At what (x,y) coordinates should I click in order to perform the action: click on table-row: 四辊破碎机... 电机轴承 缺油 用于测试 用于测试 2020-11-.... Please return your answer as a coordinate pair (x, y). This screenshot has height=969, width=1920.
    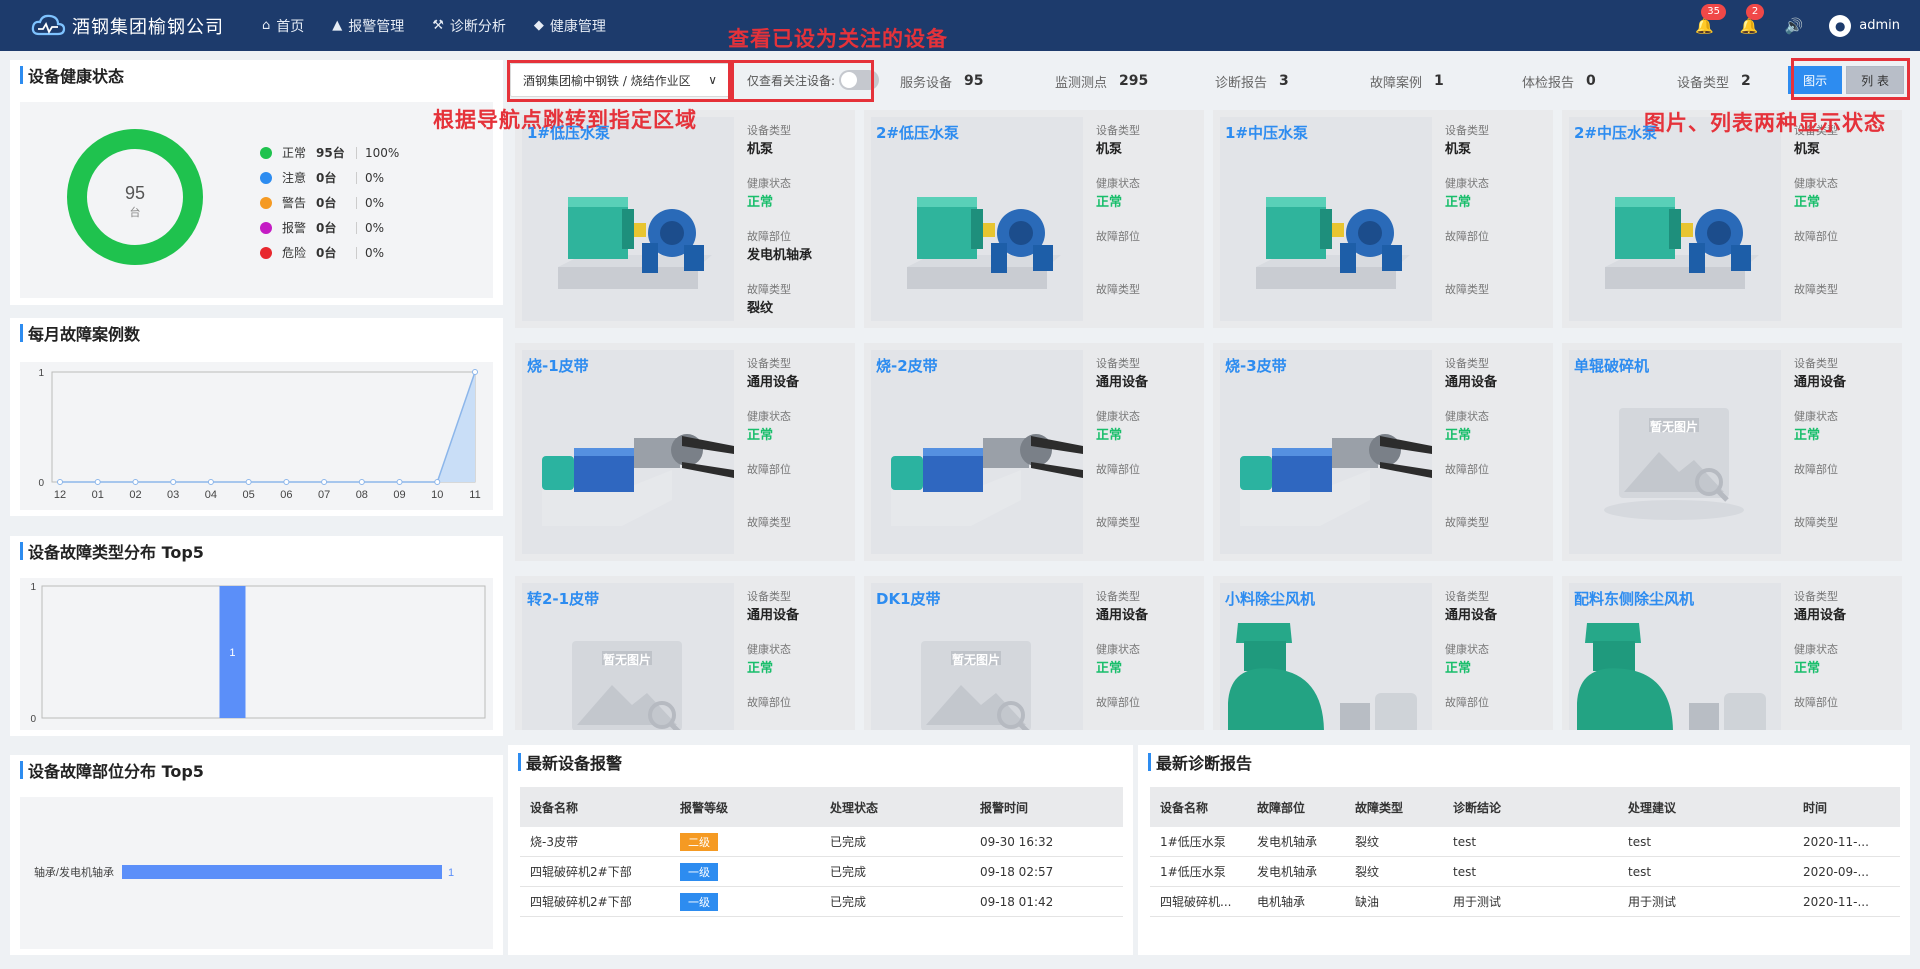
    Looking at the image, I should click on (1525, 902).